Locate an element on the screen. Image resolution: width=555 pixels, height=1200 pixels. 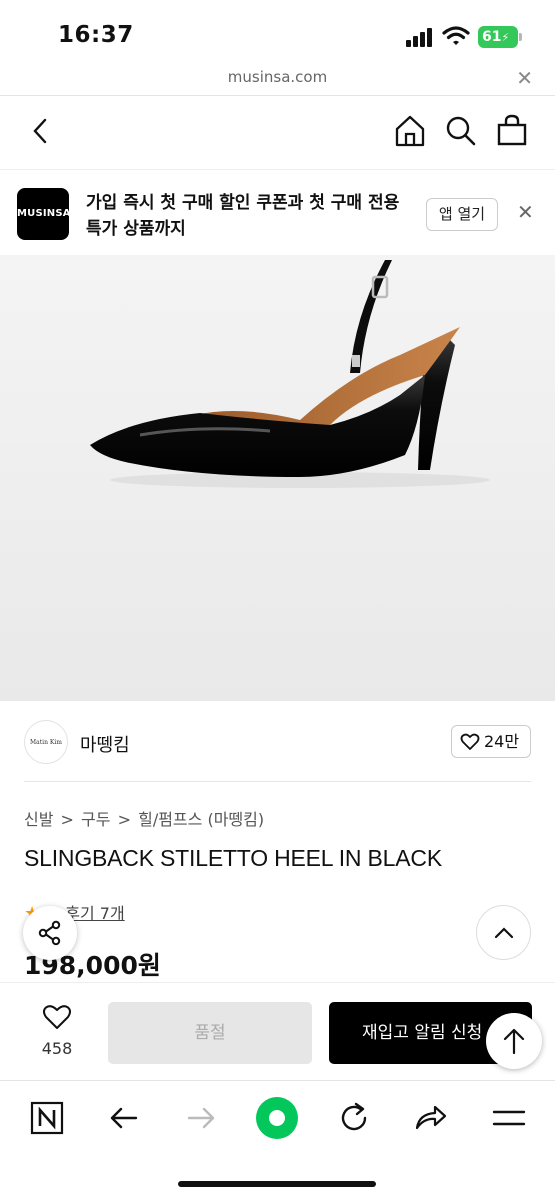
wishlist-button: 458 is located at coordinates (57, 1030).